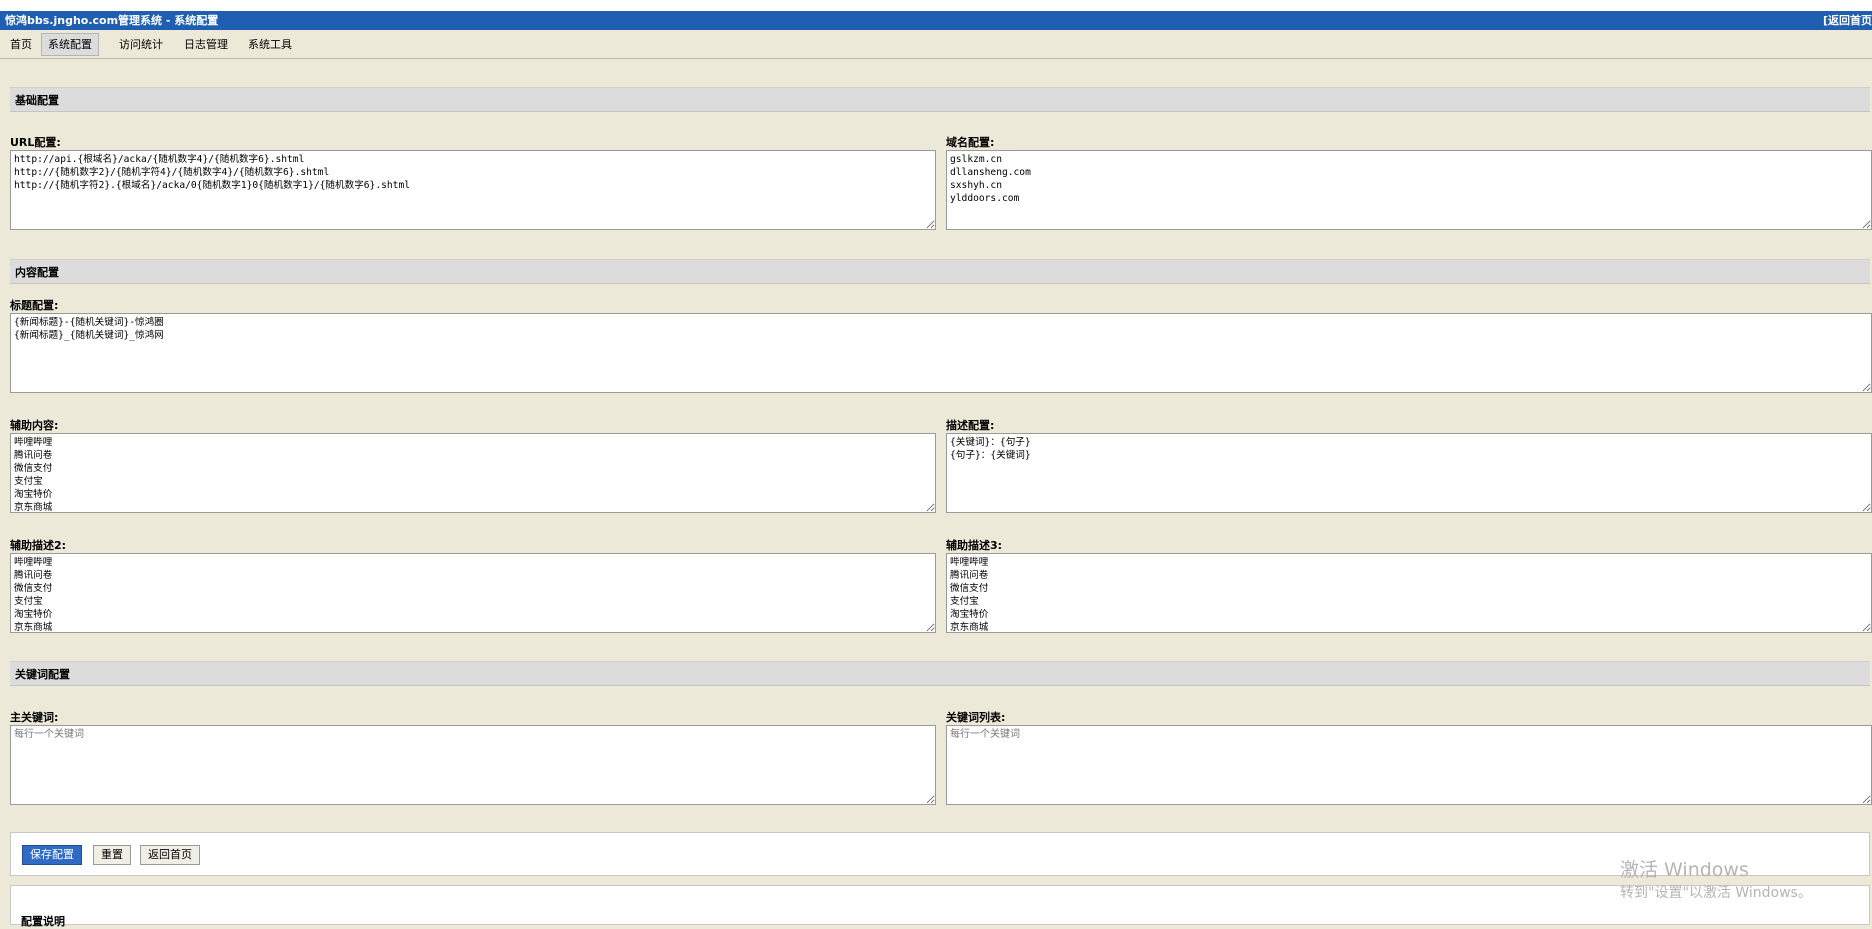 The width and height of the screenshot is (1872, 929). I want to click on section-basic-config: 基础配置, so click(940, 99).